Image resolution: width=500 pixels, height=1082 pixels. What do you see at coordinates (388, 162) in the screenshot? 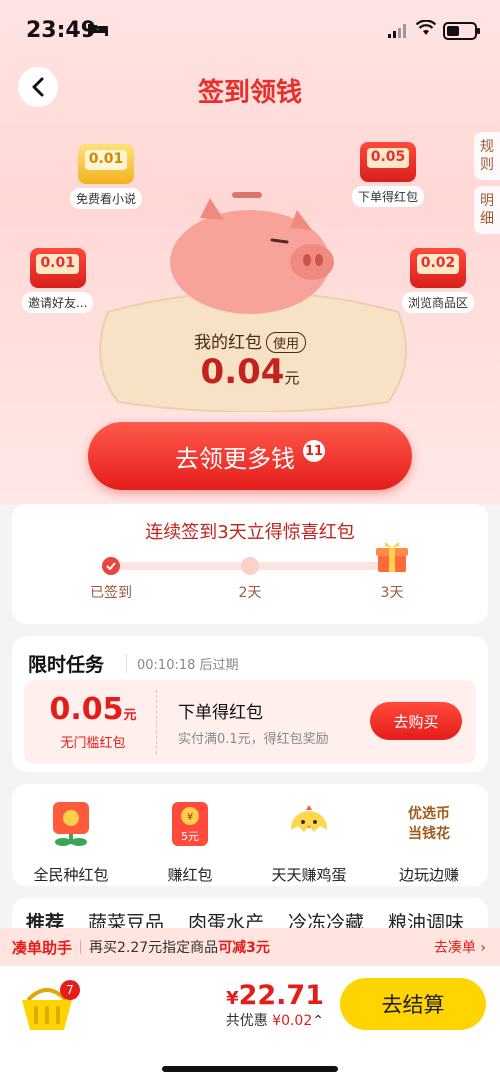
I see `red-envelope-icon: 0.05` at bounding box center [388, 162].